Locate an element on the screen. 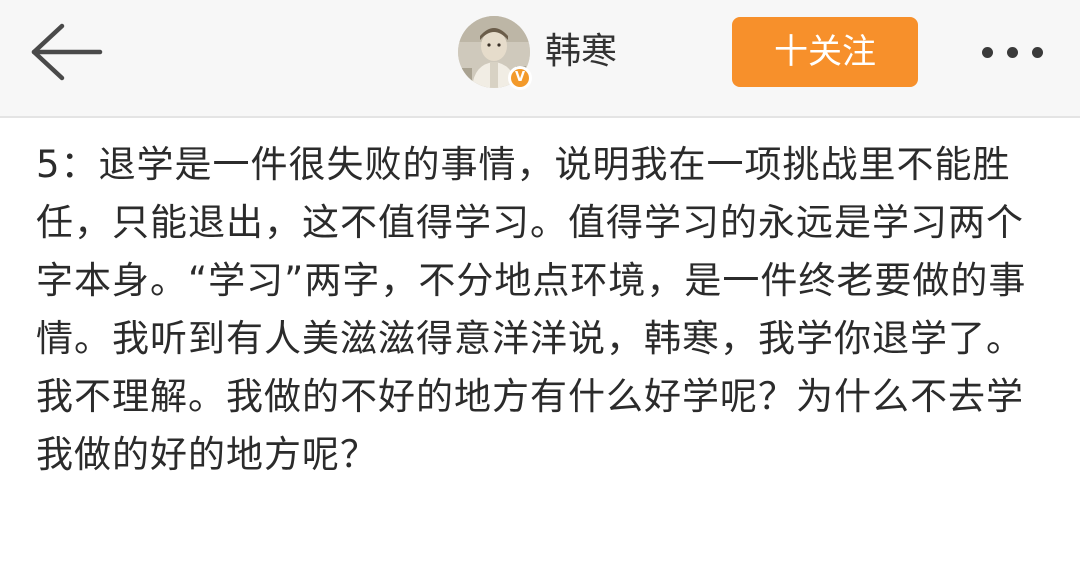 Image resolution: width=1080 pixels, height=581 pixels. verified-v-icon: V is located at coordinates (520, 78).